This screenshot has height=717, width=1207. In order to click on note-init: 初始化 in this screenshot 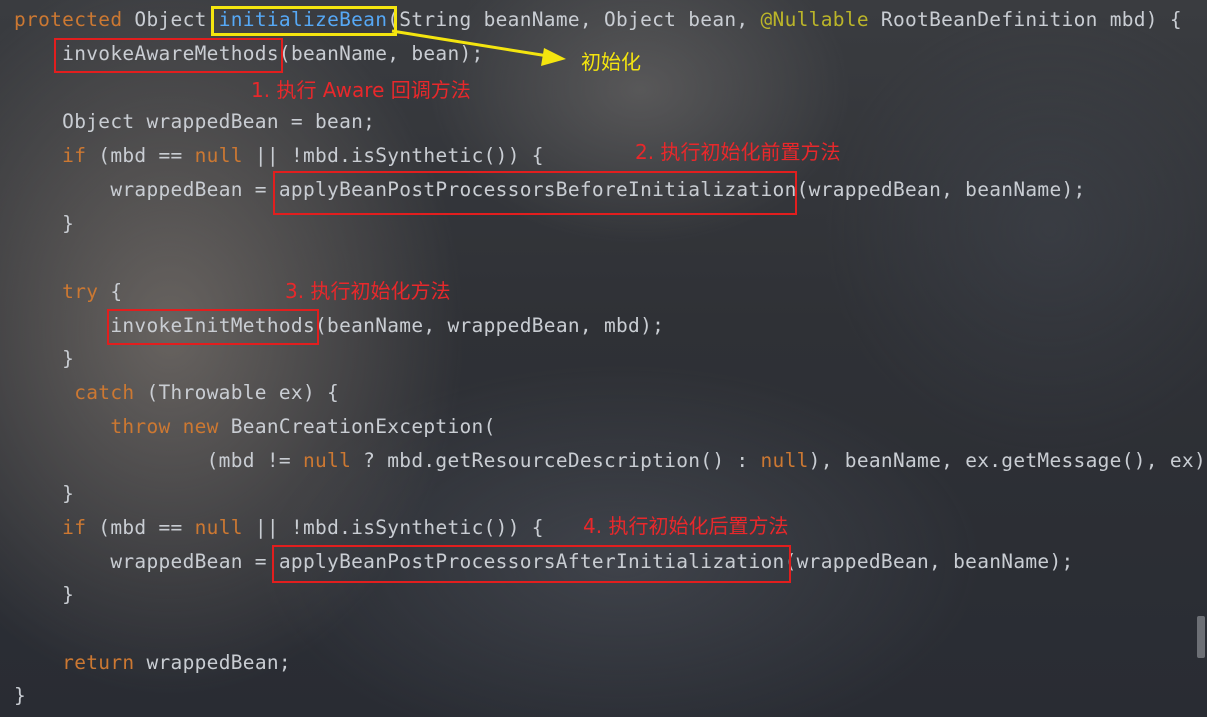, I will do `click(611, 62)`.